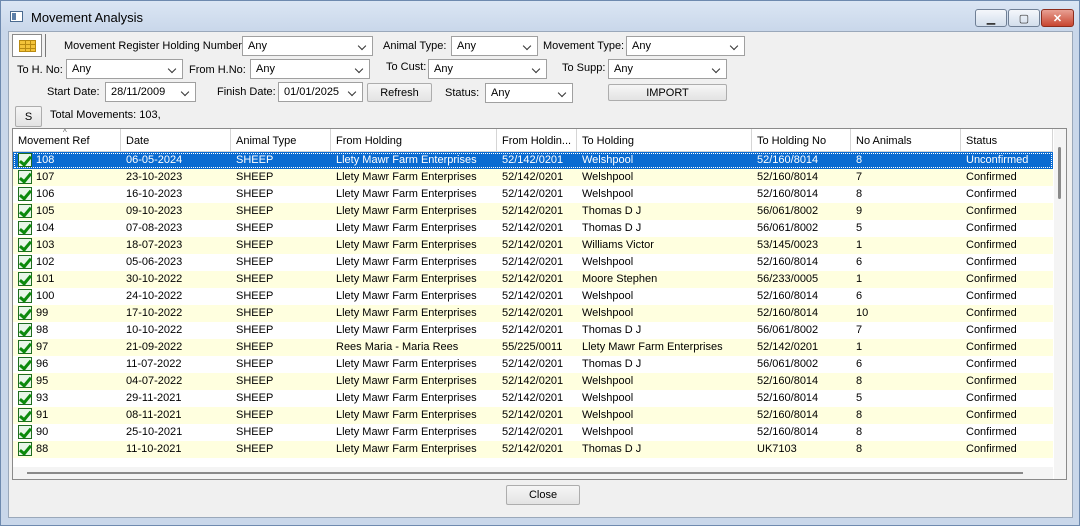 This screenshot has width=1080, height=526. Describe the element at coordinates (608, 313) in the screenshot. I see `table-cell: Welshpool` at that location.